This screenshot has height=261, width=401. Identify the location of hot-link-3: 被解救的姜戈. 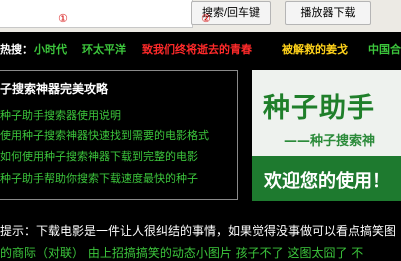
(315, 50).